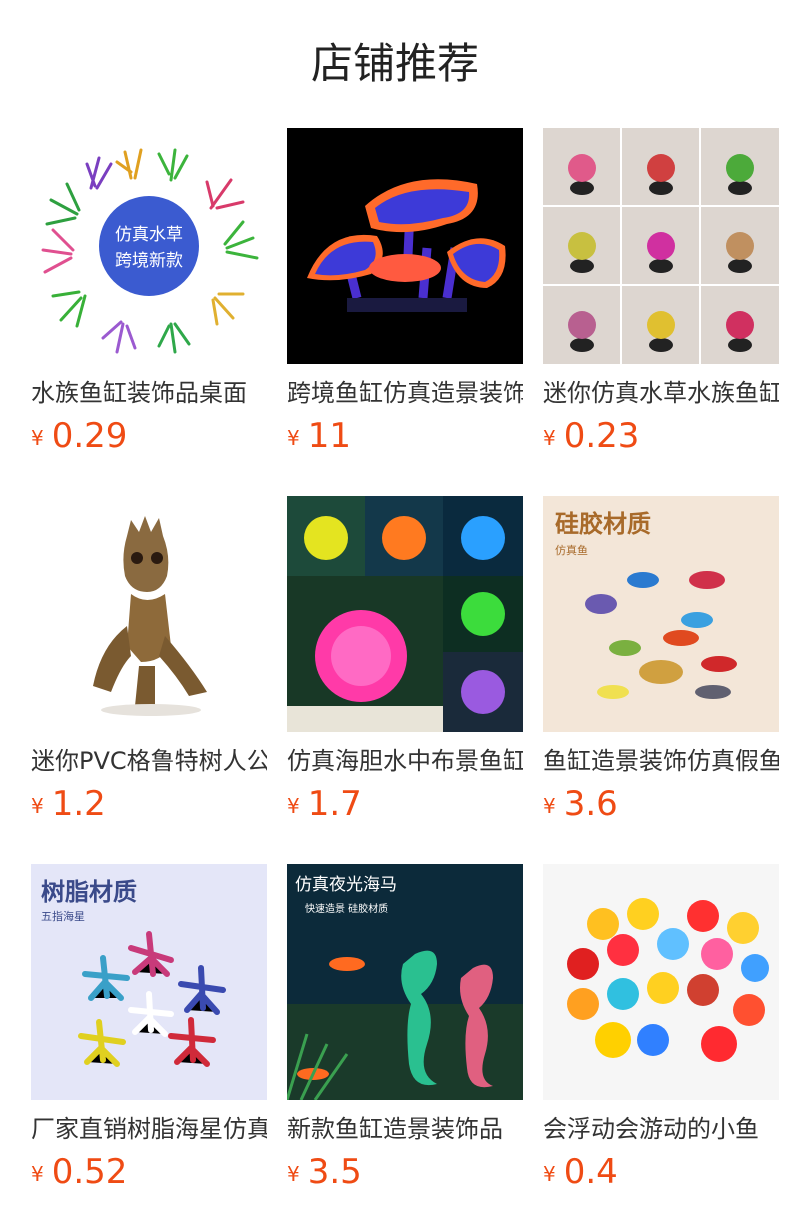 This screenshot has height=1232, width=790. What do you see at coordinates (661, 393) in the screenshot?
I see `product-name: 迷你仿真水草水族鱼缸` at bounding box center [661, 393].